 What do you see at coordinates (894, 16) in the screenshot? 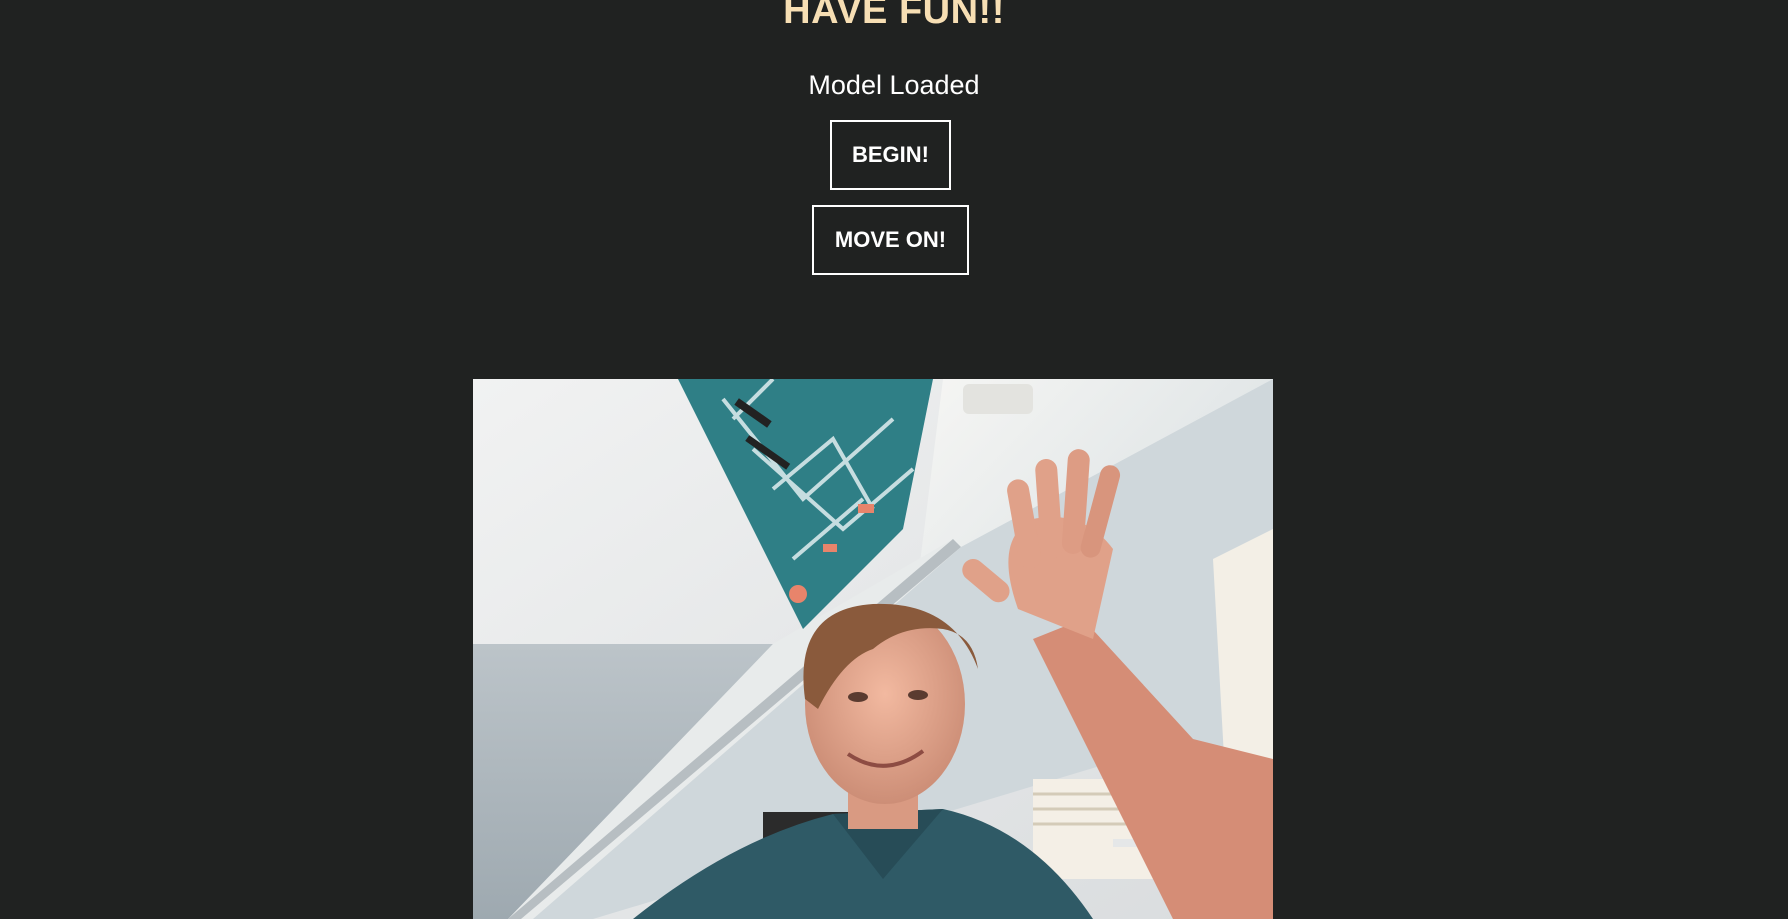
I see `page-title: HAVE FUN!!` at bounding box center [894, 16].